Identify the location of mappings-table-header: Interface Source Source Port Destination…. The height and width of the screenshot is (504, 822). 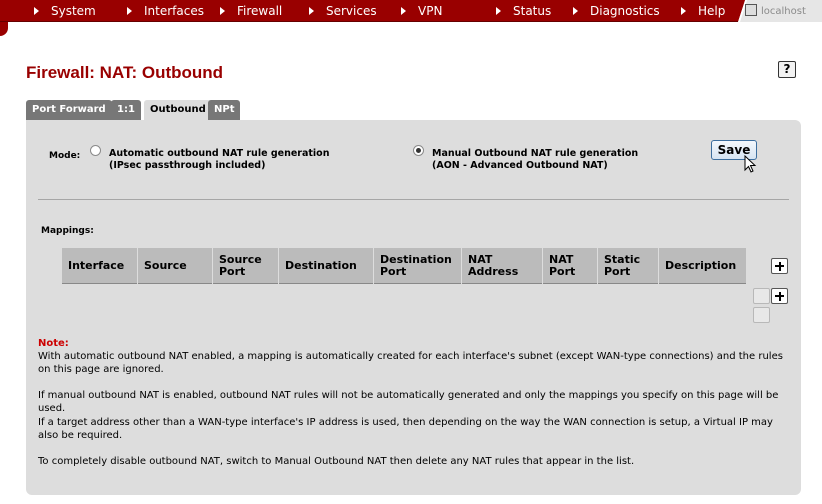
(404, 266).